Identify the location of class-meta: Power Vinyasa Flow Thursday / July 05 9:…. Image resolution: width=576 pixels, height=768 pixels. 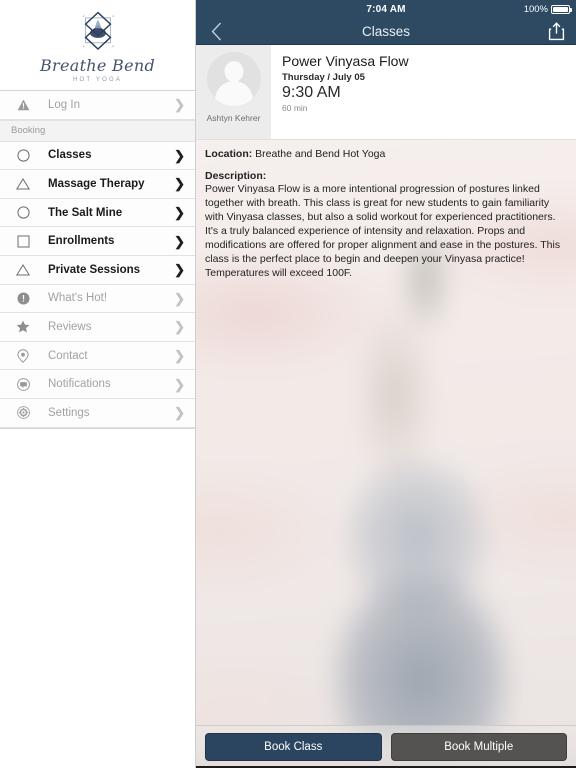
(423, 92).